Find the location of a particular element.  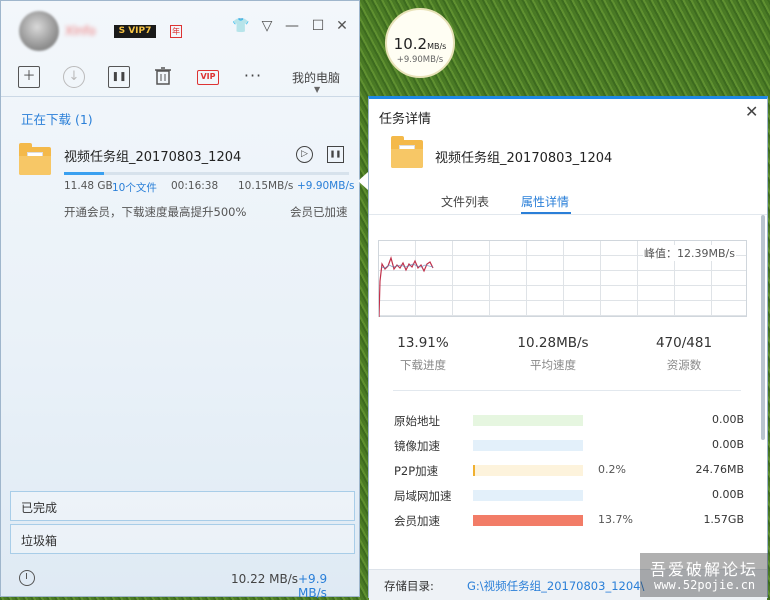

source-label: 局域网加速 is located at coordinates (423, 496).